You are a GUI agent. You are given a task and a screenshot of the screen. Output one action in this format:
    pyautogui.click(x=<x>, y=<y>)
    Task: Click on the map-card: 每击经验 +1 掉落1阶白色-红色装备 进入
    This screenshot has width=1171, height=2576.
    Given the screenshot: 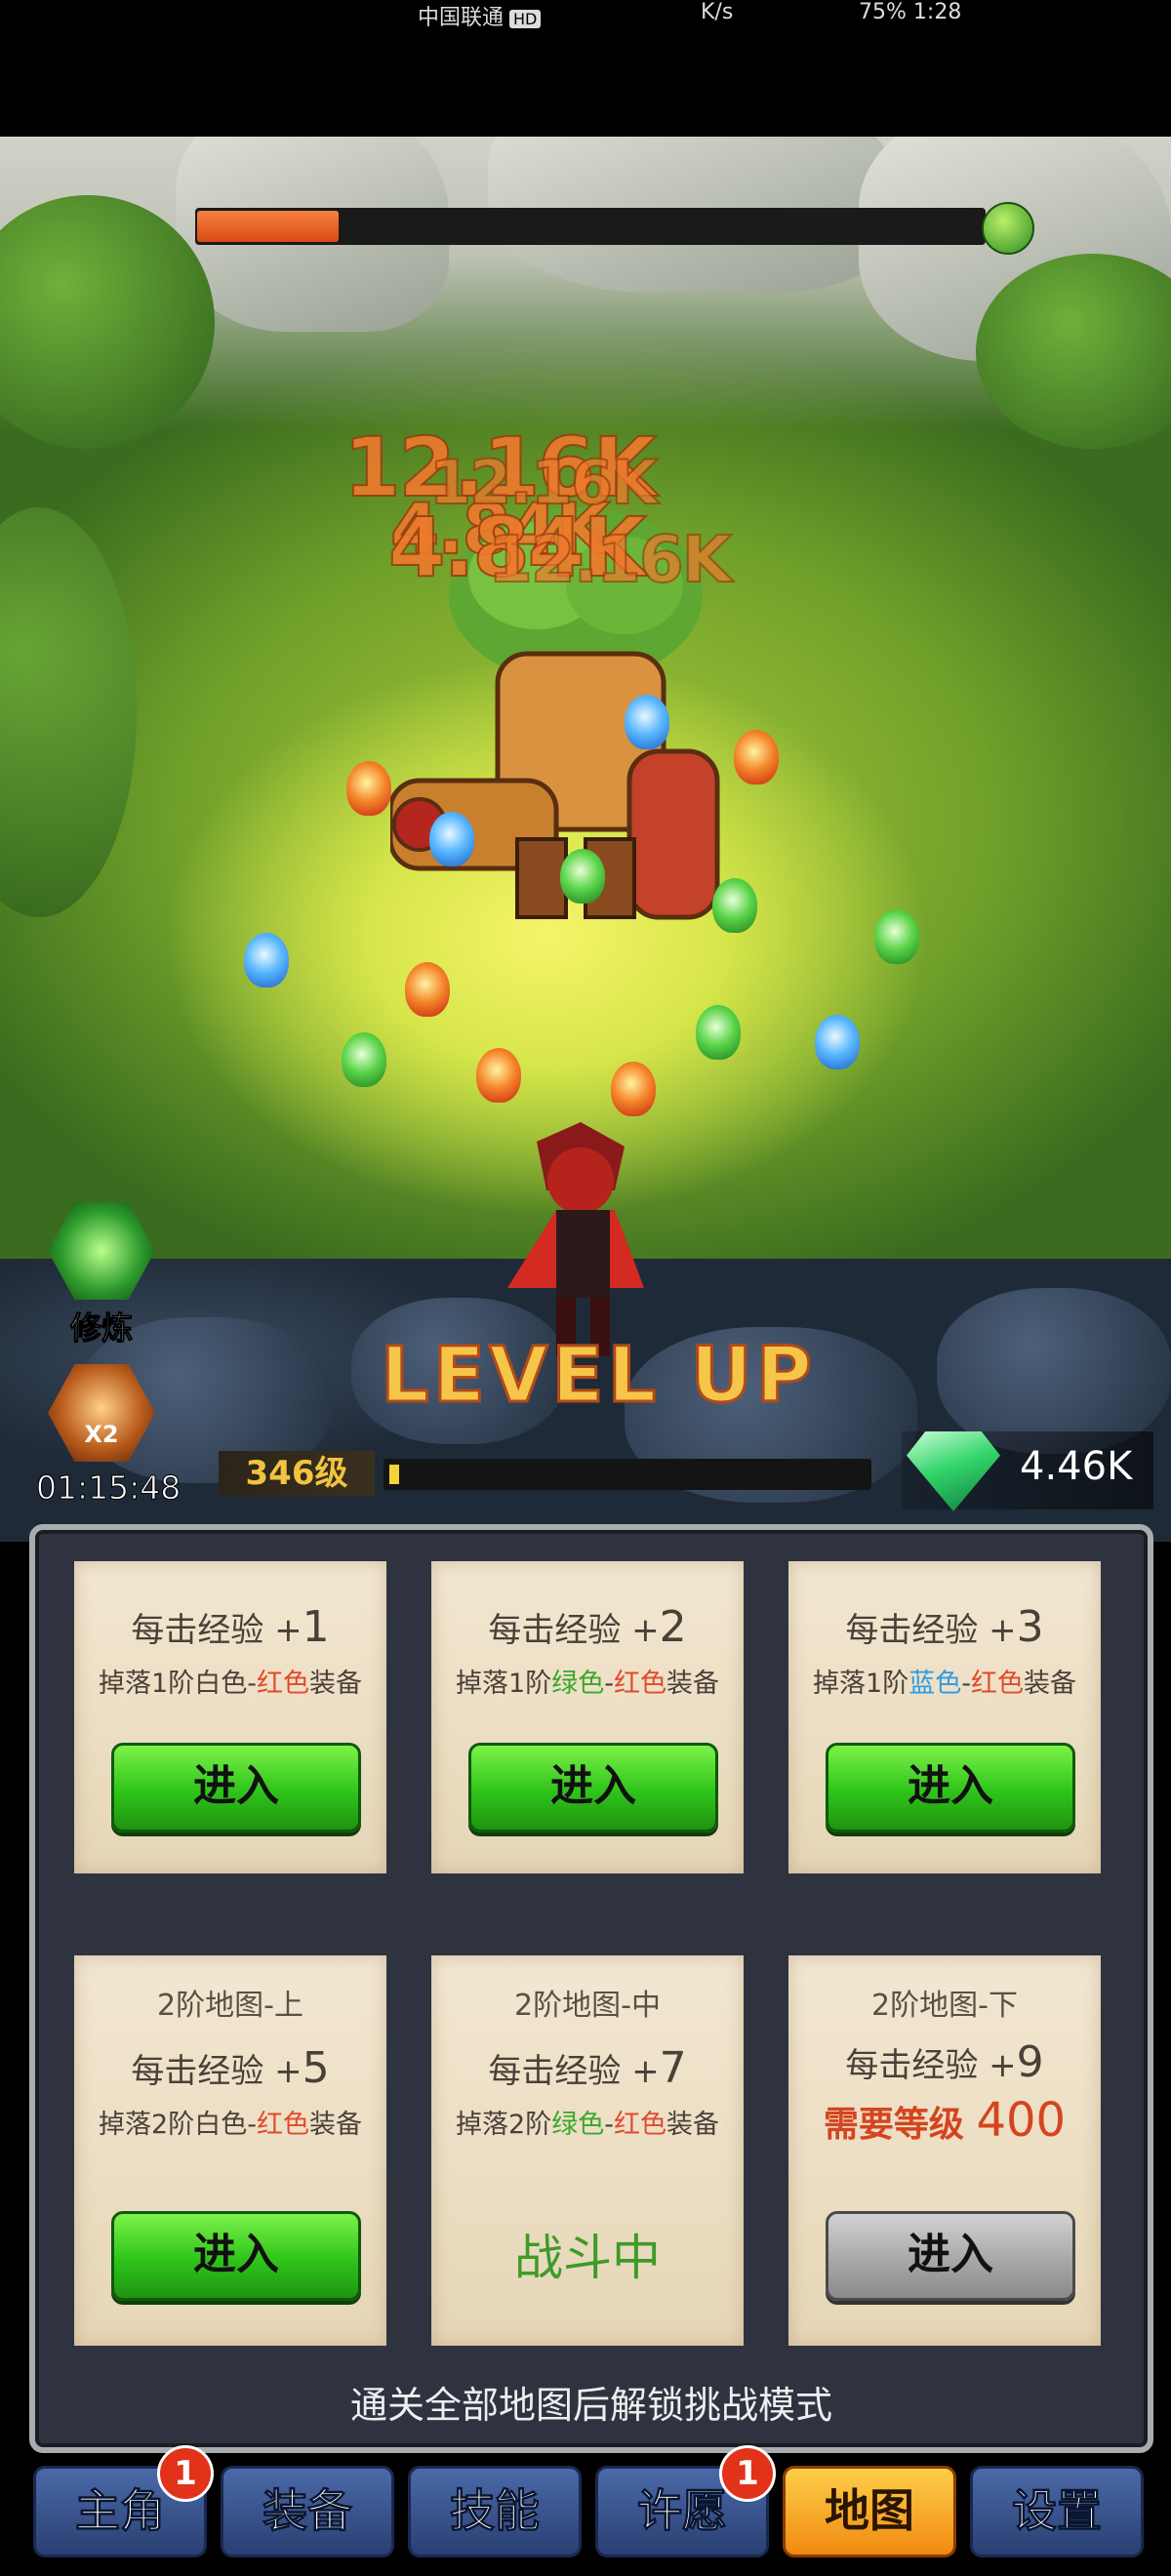 What is the action you would take?
    pyautogui.click(x=230, y=1717)
    